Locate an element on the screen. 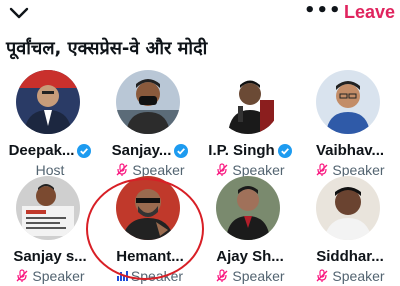 The height and width of the screenshot is (286, 400). participant-tile: Sanjay... Speaker is located at coordinates (150, 125).